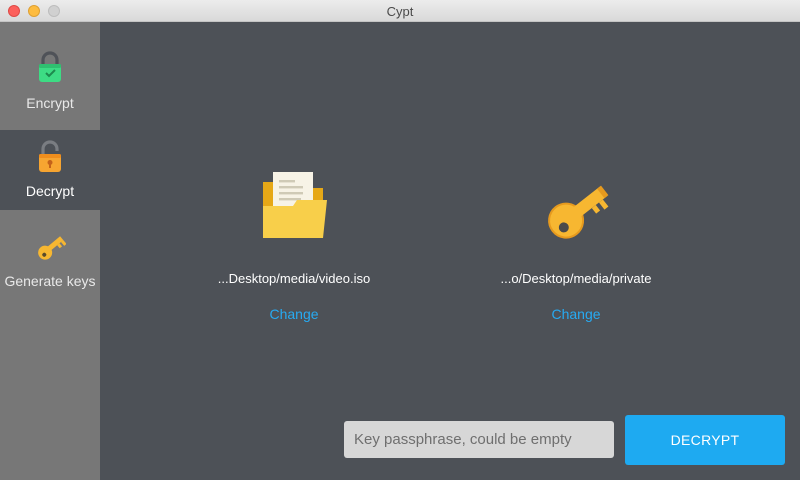  Describe the element at coordinates (50, 191) in the screenshot. I see `sidebar-item-label: Decrypt` at that location.